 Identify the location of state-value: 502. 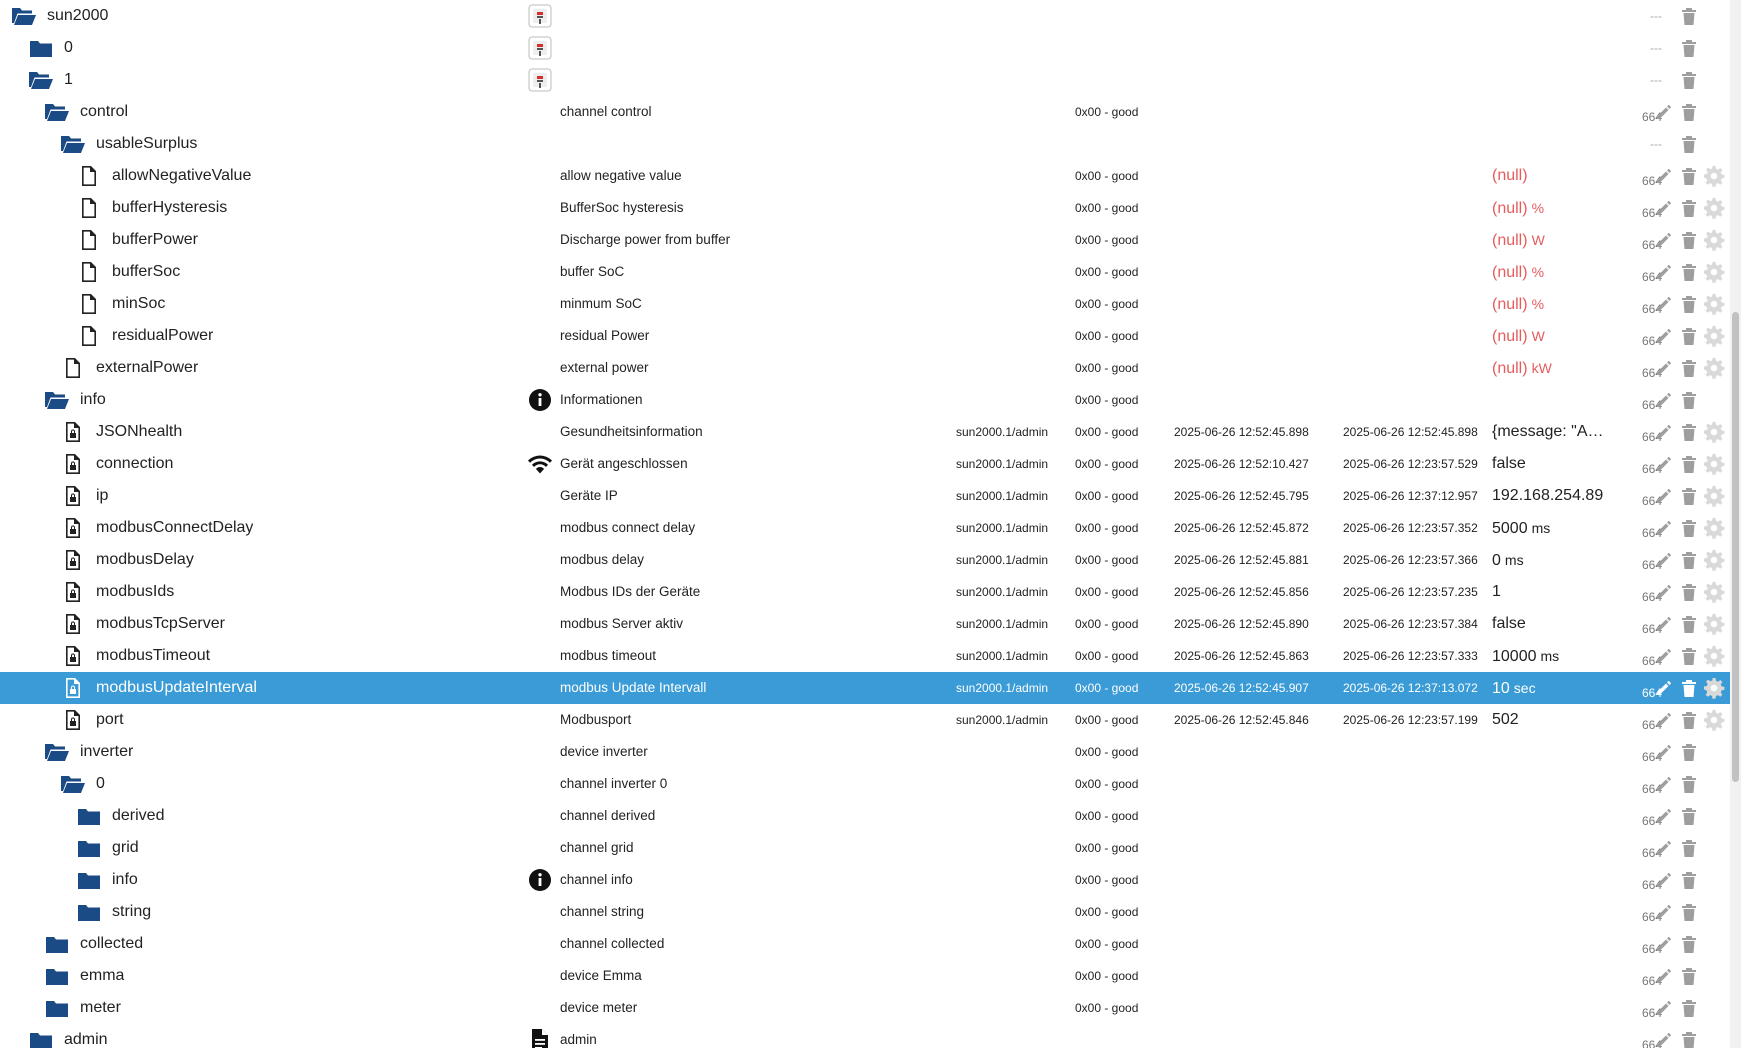
(1552, 720).